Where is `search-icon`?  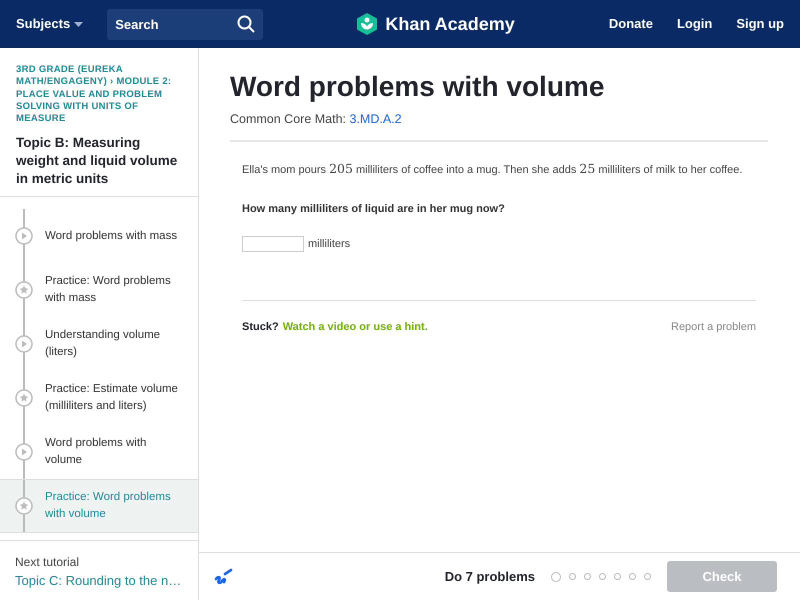
search-icon is located at coordinates (246, 23).